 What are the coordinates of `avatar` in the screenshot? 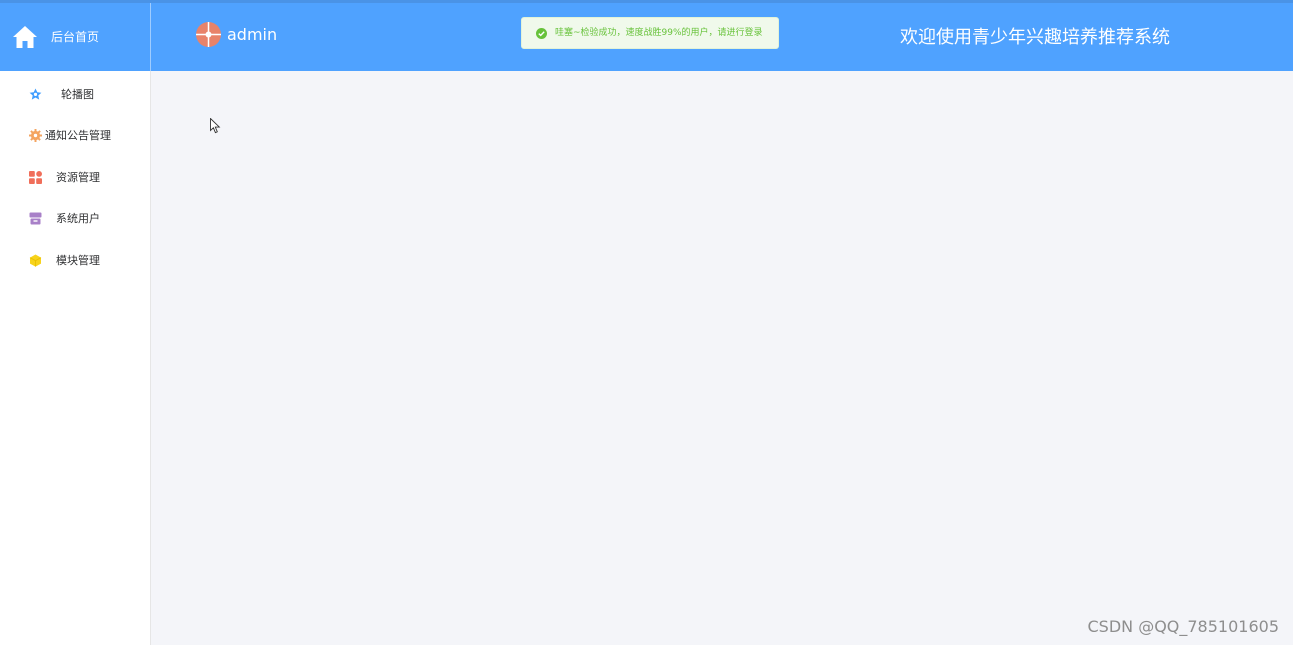 It's located at (208, 34).